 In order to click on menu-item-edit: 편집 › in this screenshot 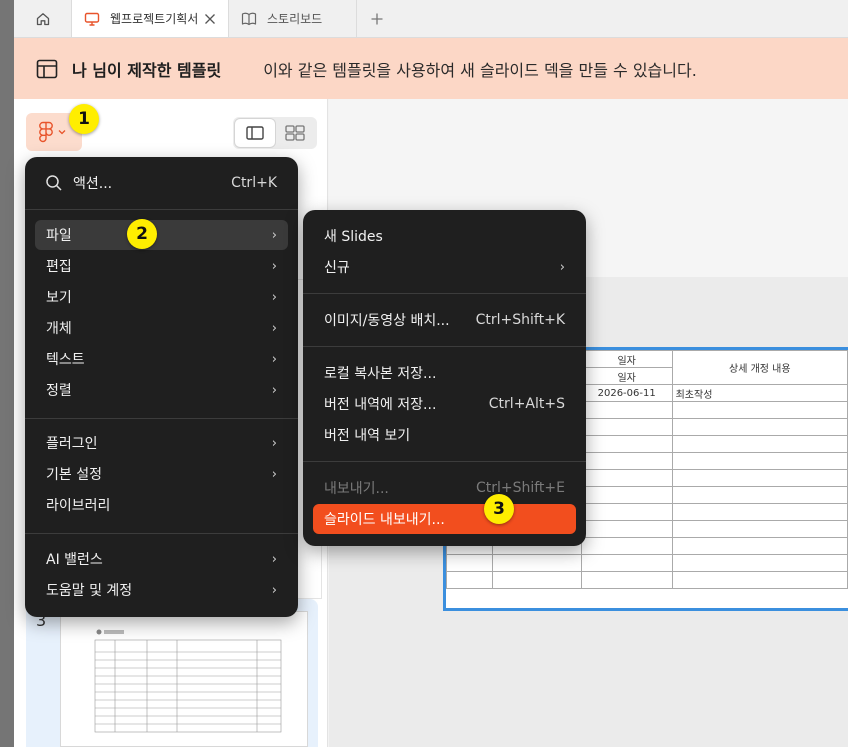, I will do `click(161, 266)`.